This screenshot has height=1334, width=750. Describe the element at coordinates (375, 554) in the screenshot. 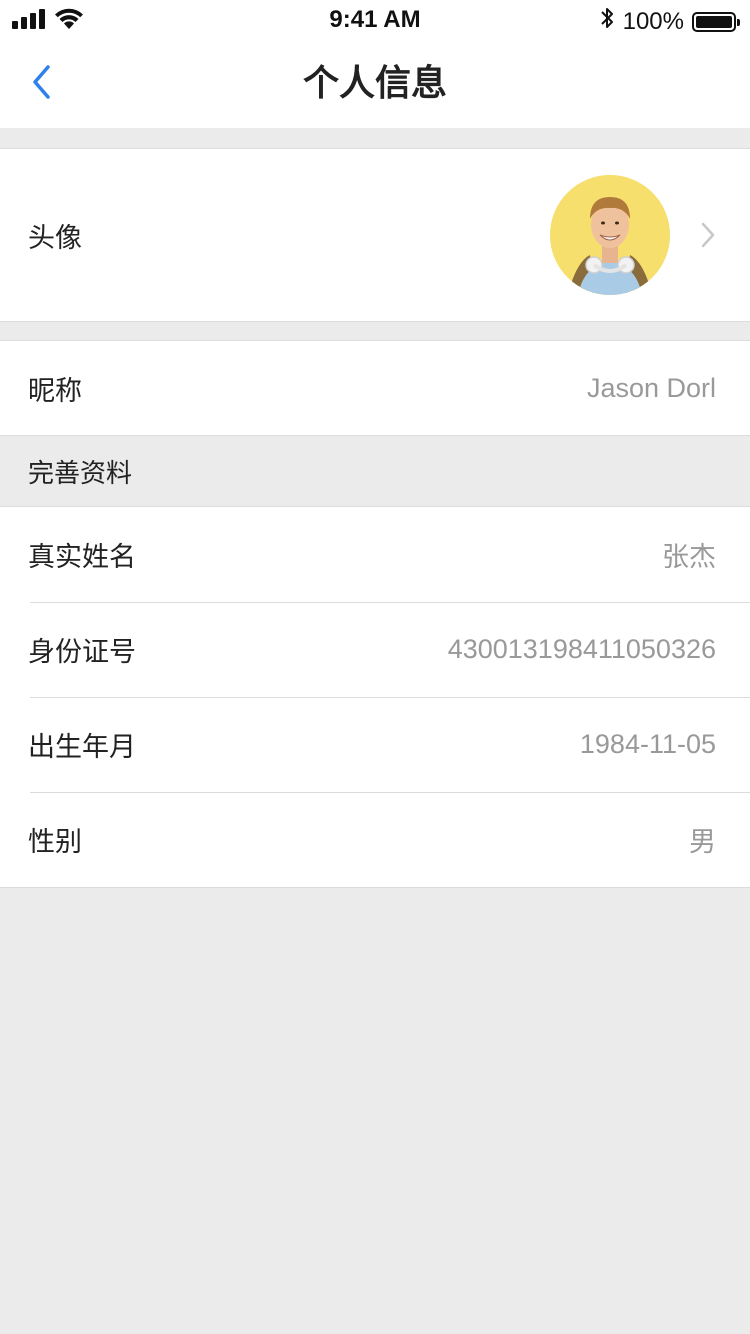

I see `realname-row: 真实姓名 张杰` at that location.